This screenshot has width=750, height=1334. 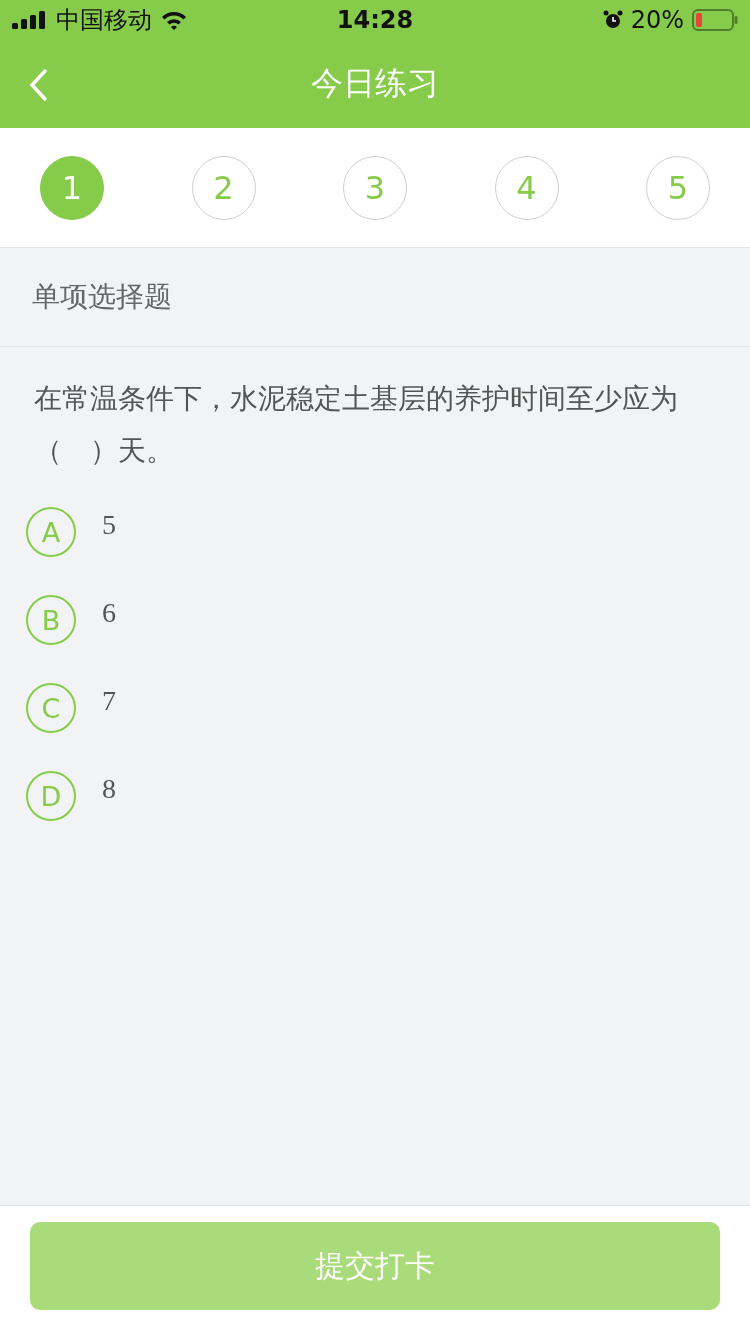 I want to click on question-number-tab: 1, so click(x=72, y=187).